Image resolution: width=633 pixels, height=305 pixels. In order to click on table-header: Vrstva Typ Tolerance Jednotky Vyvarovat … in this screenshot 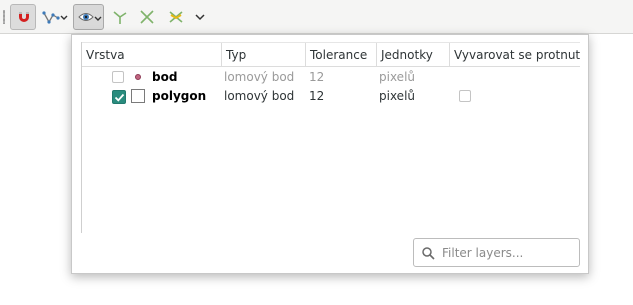, I will do `click(331, 54)`.